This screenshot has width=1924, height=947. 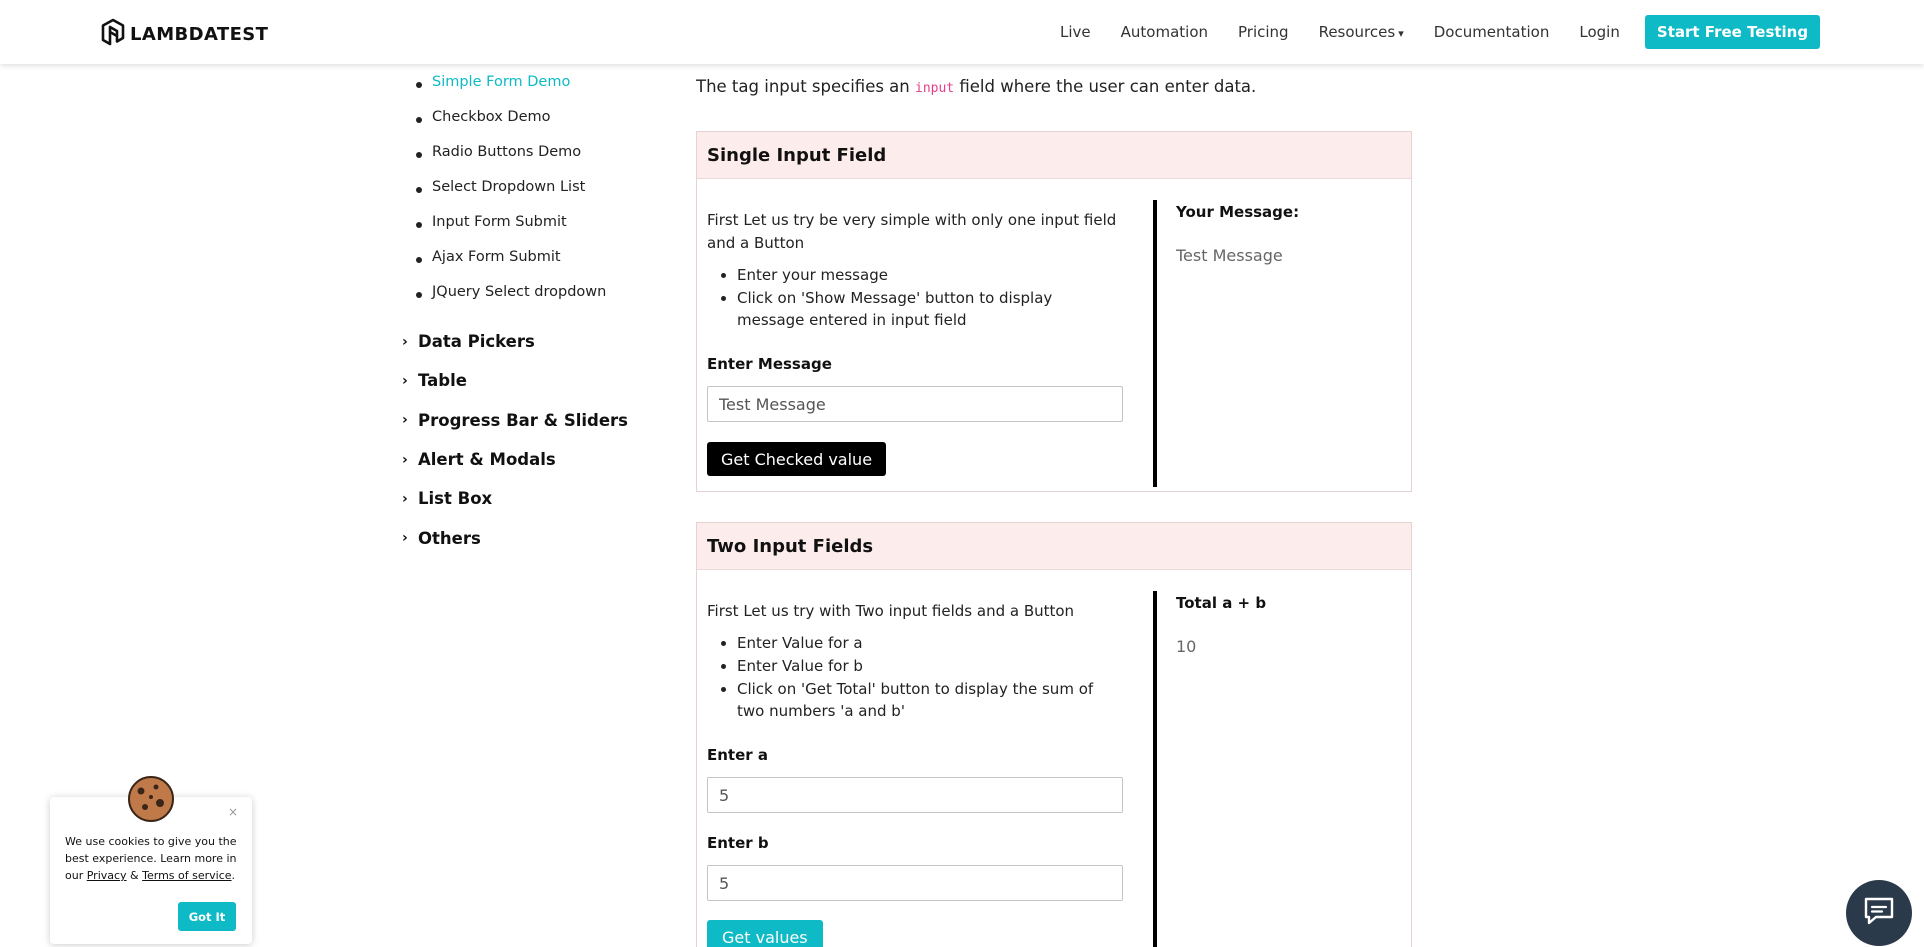 I want to click on two-input-title: Two Input Fields, so click(x=1054, y=546).